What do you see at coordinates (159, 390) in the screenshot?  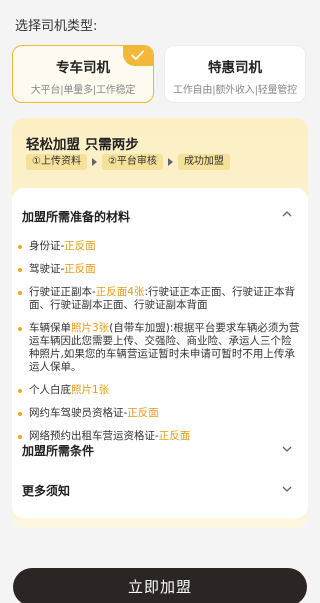 I see `list-item: 个人白底照片1张` at bounding box center [159, 390].